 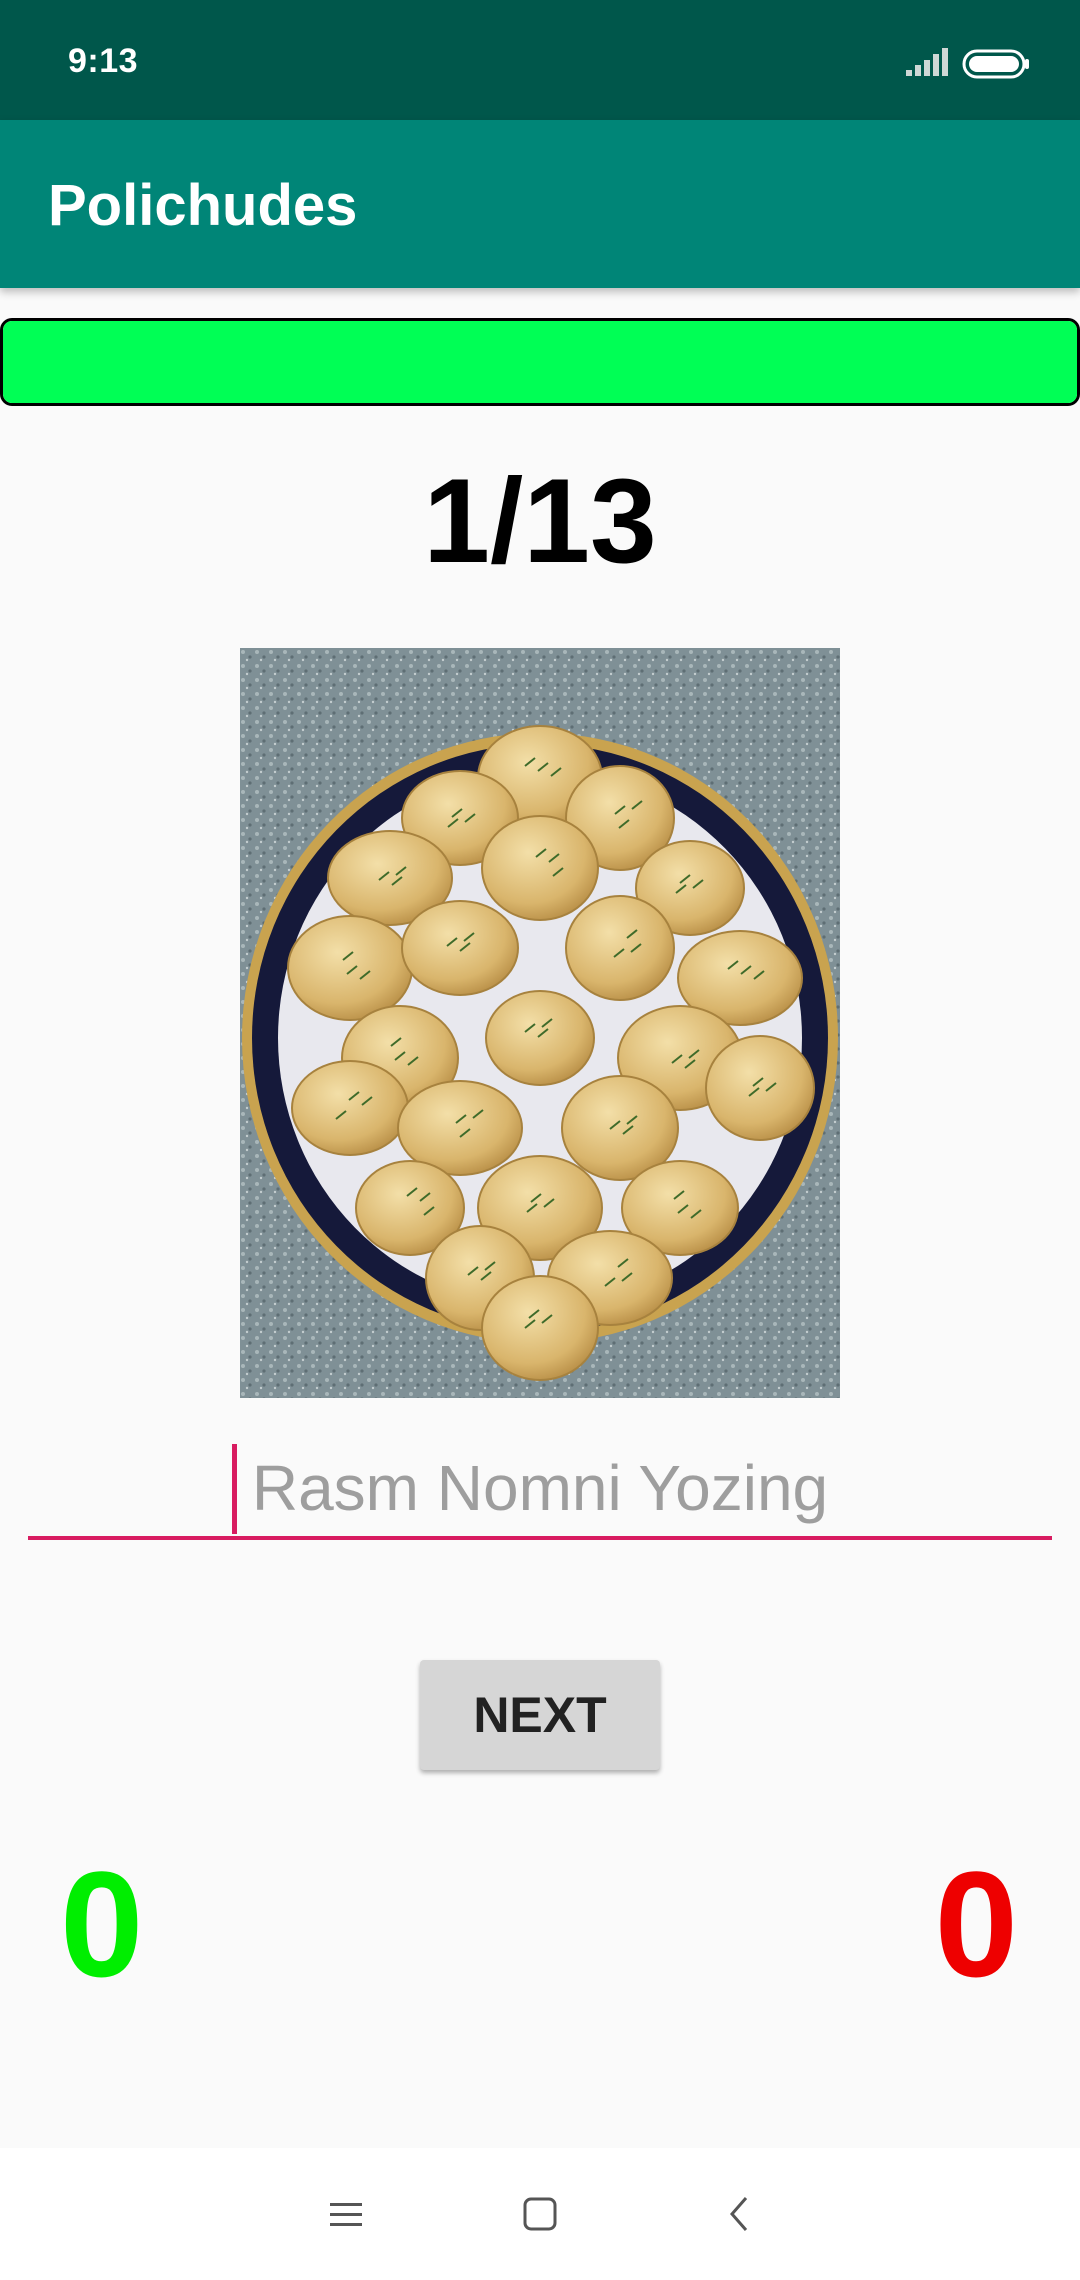 I want to click on correct-score: 0, so click(x=102, y=1924).